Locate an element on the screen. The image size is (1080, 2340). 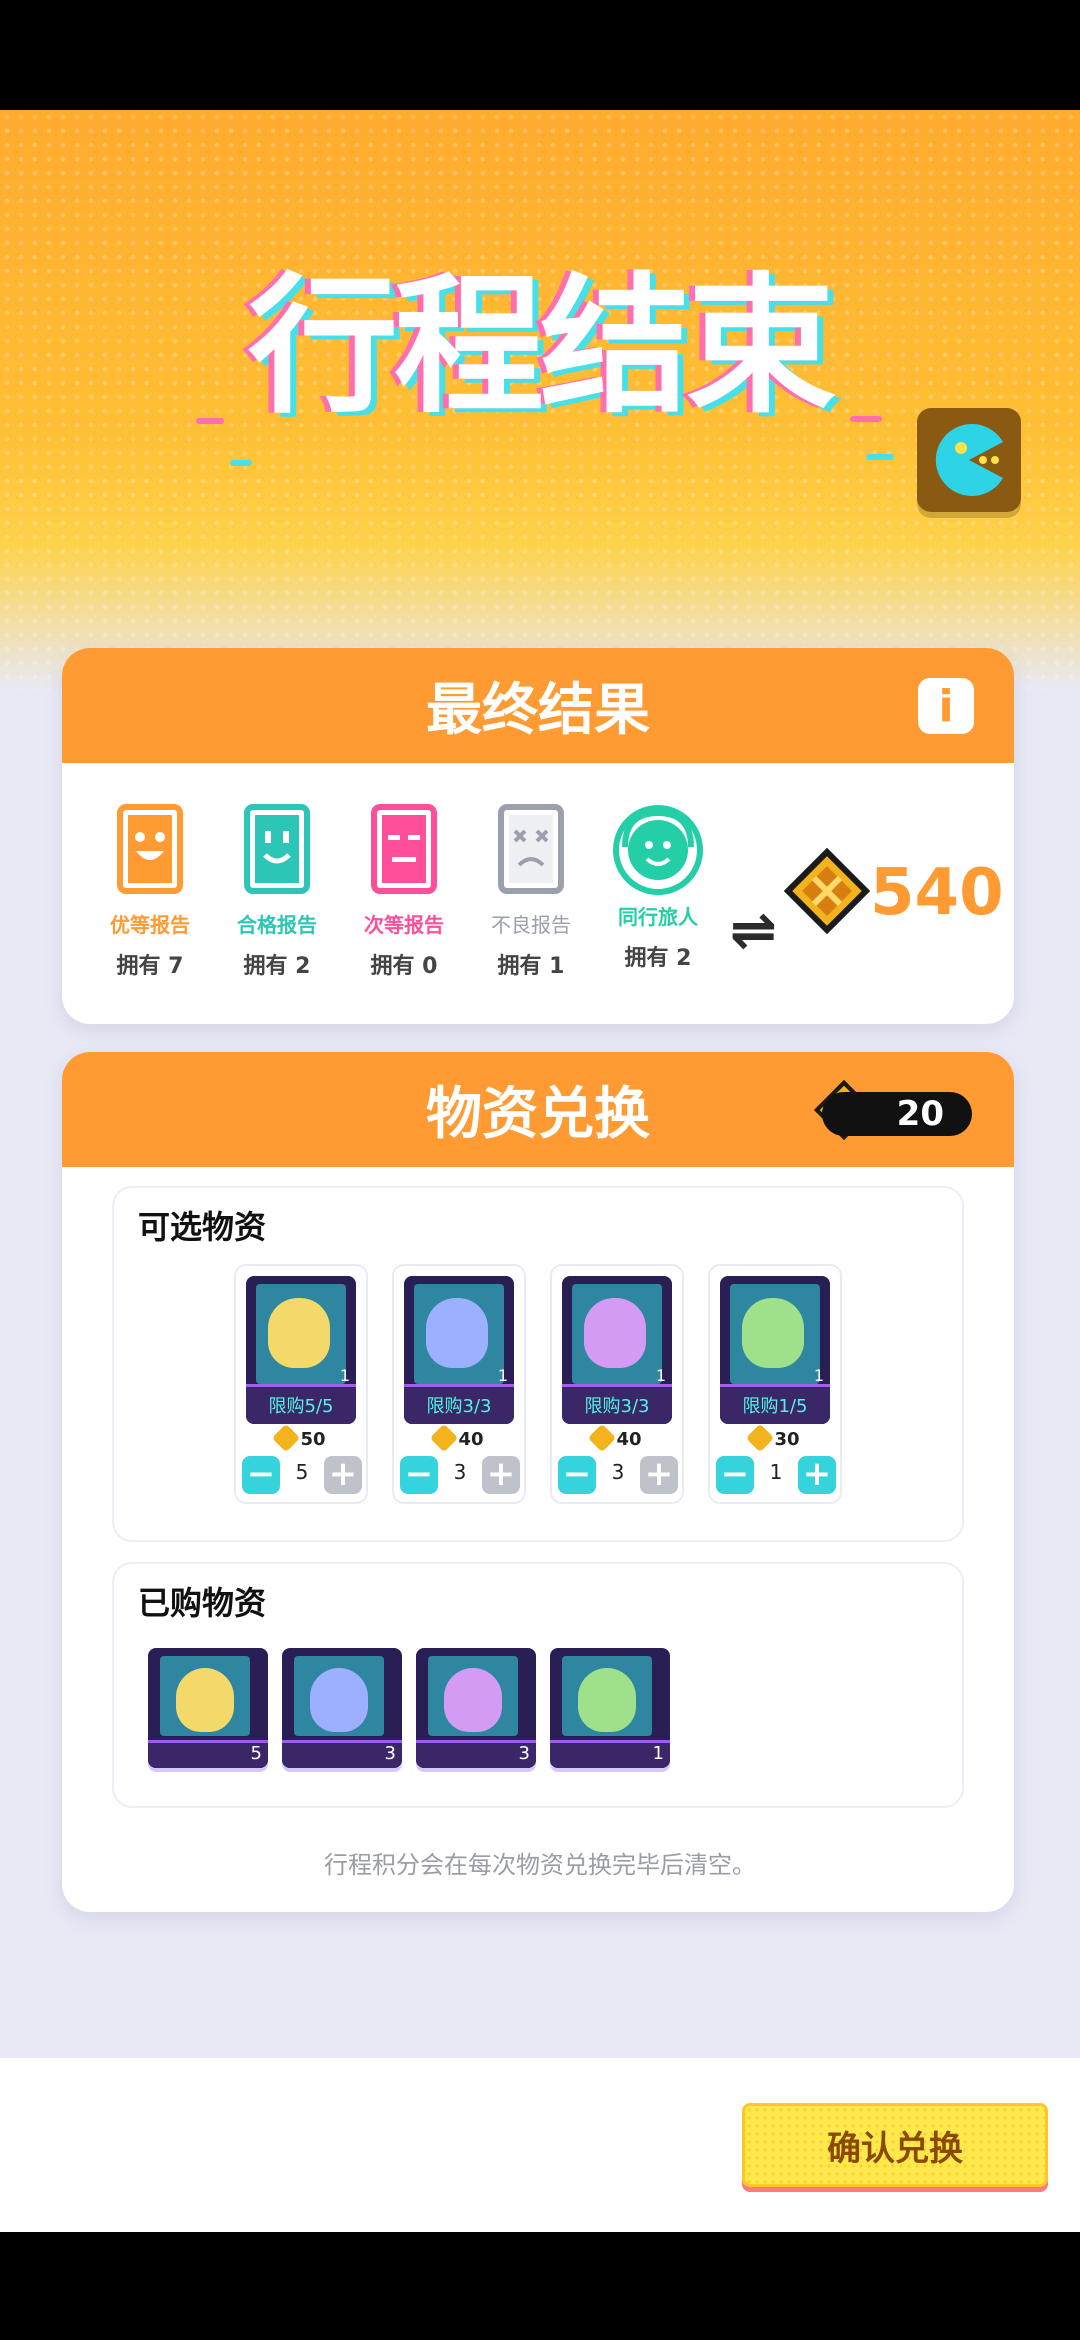
report-excellent: 优等报告 拥有 7 is located at coordinates (150, 891).